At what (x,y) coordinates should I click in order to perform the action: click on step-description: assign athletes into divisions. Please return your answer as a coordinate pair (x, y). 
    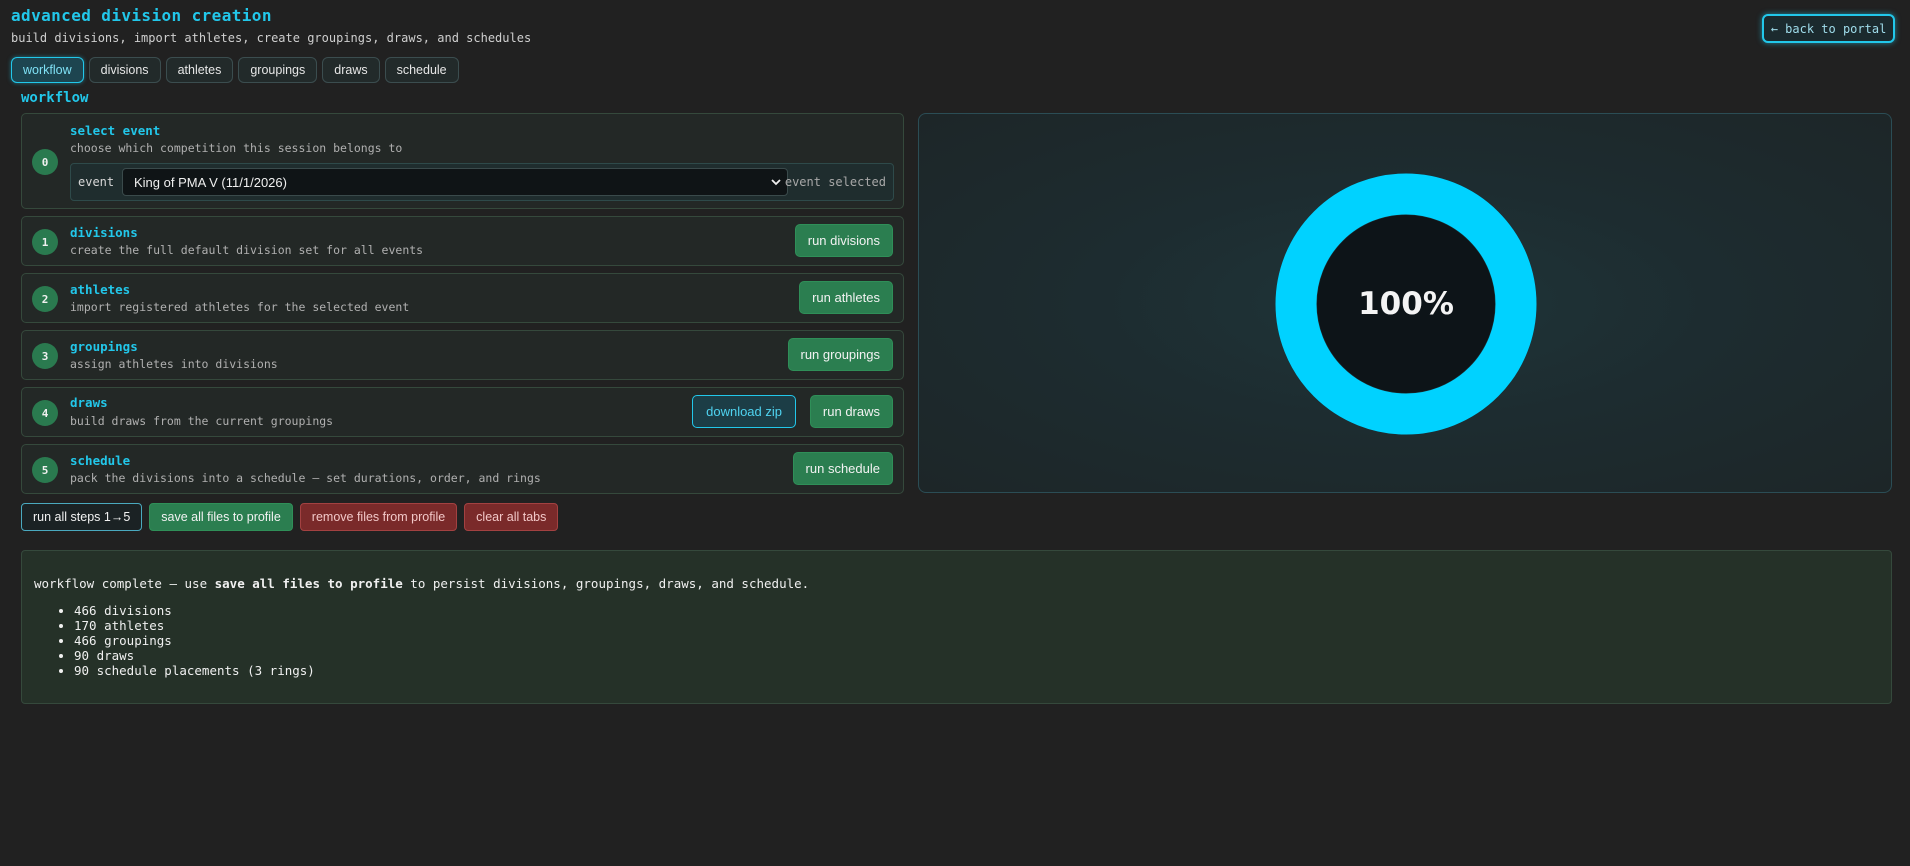
    Looking at the image, I should click on (174, 364).